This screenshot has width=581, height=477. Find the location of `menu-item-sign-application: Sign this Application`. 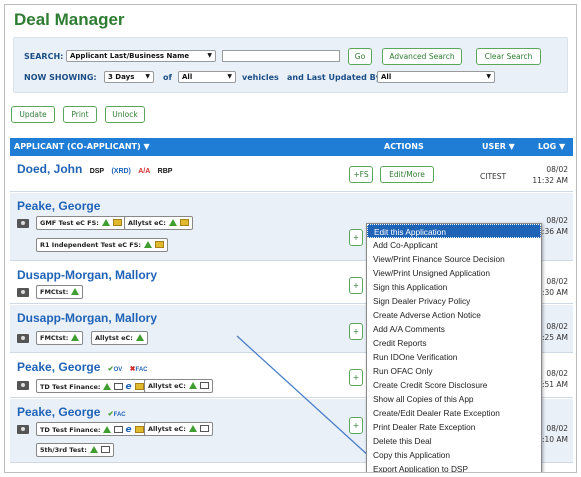

menu-item-sign-application: Sign this Application is located at coordinates (454, 287).